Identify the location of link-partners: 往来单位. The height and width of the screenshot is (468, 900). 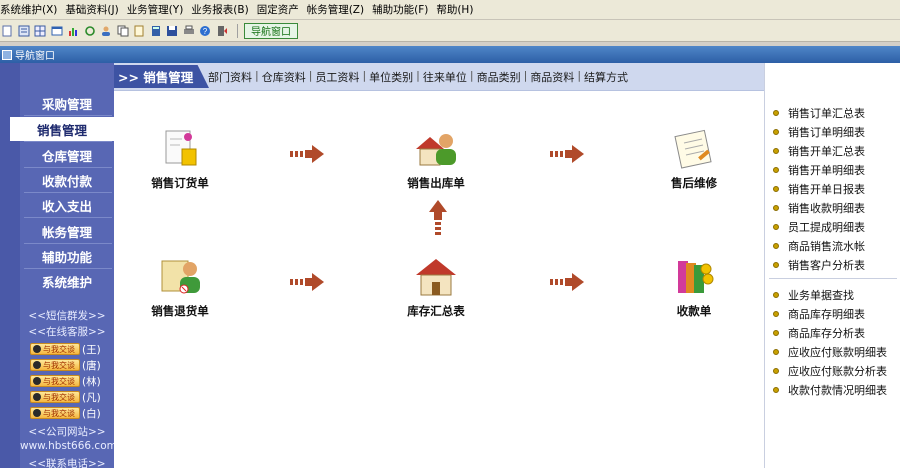
(445, 77).